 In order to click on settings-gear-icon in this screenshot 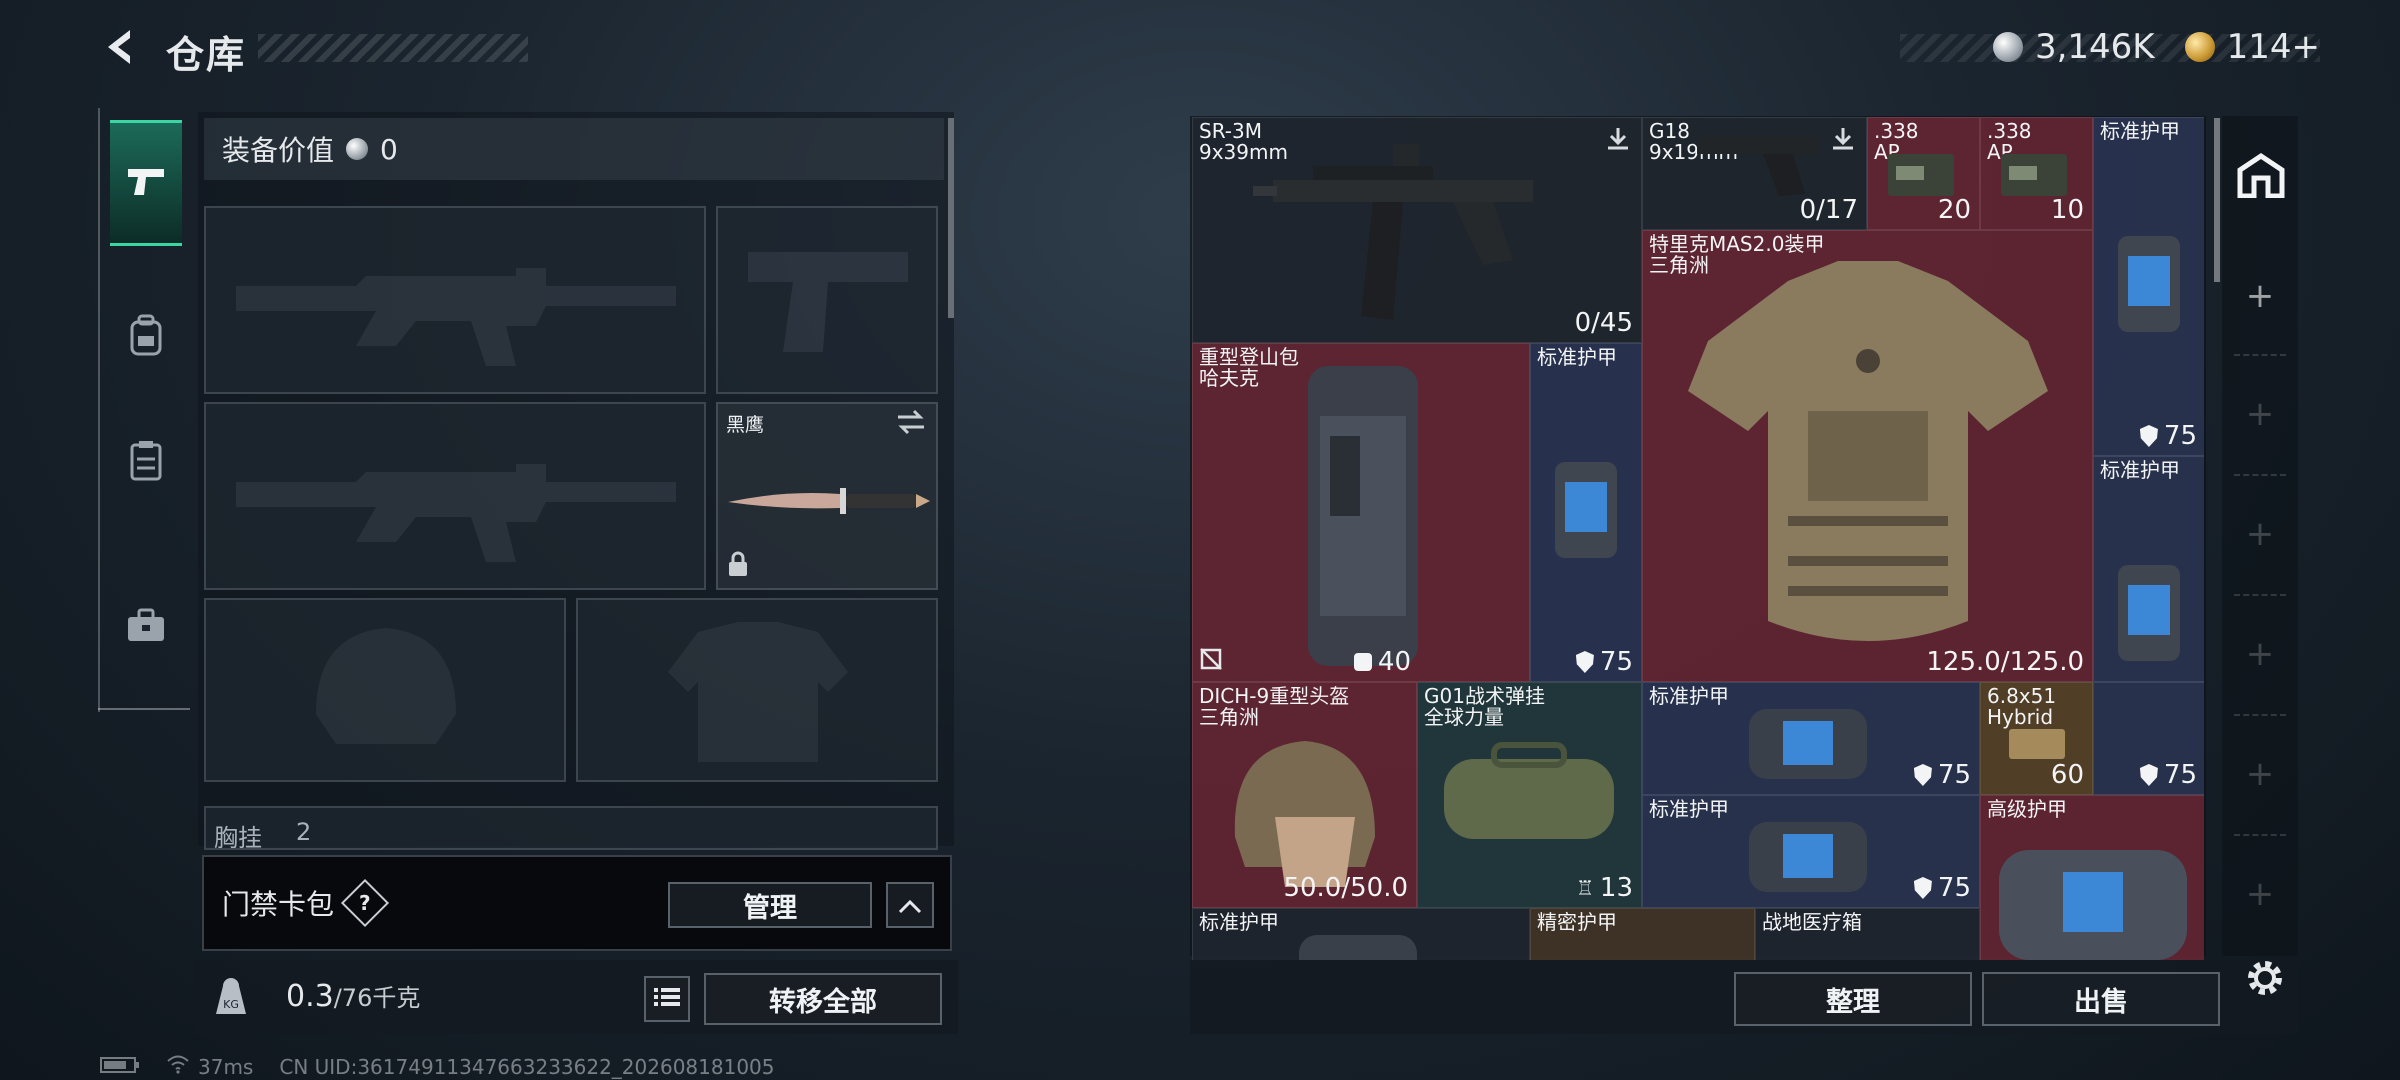, I will do `click(2265, 980)`.